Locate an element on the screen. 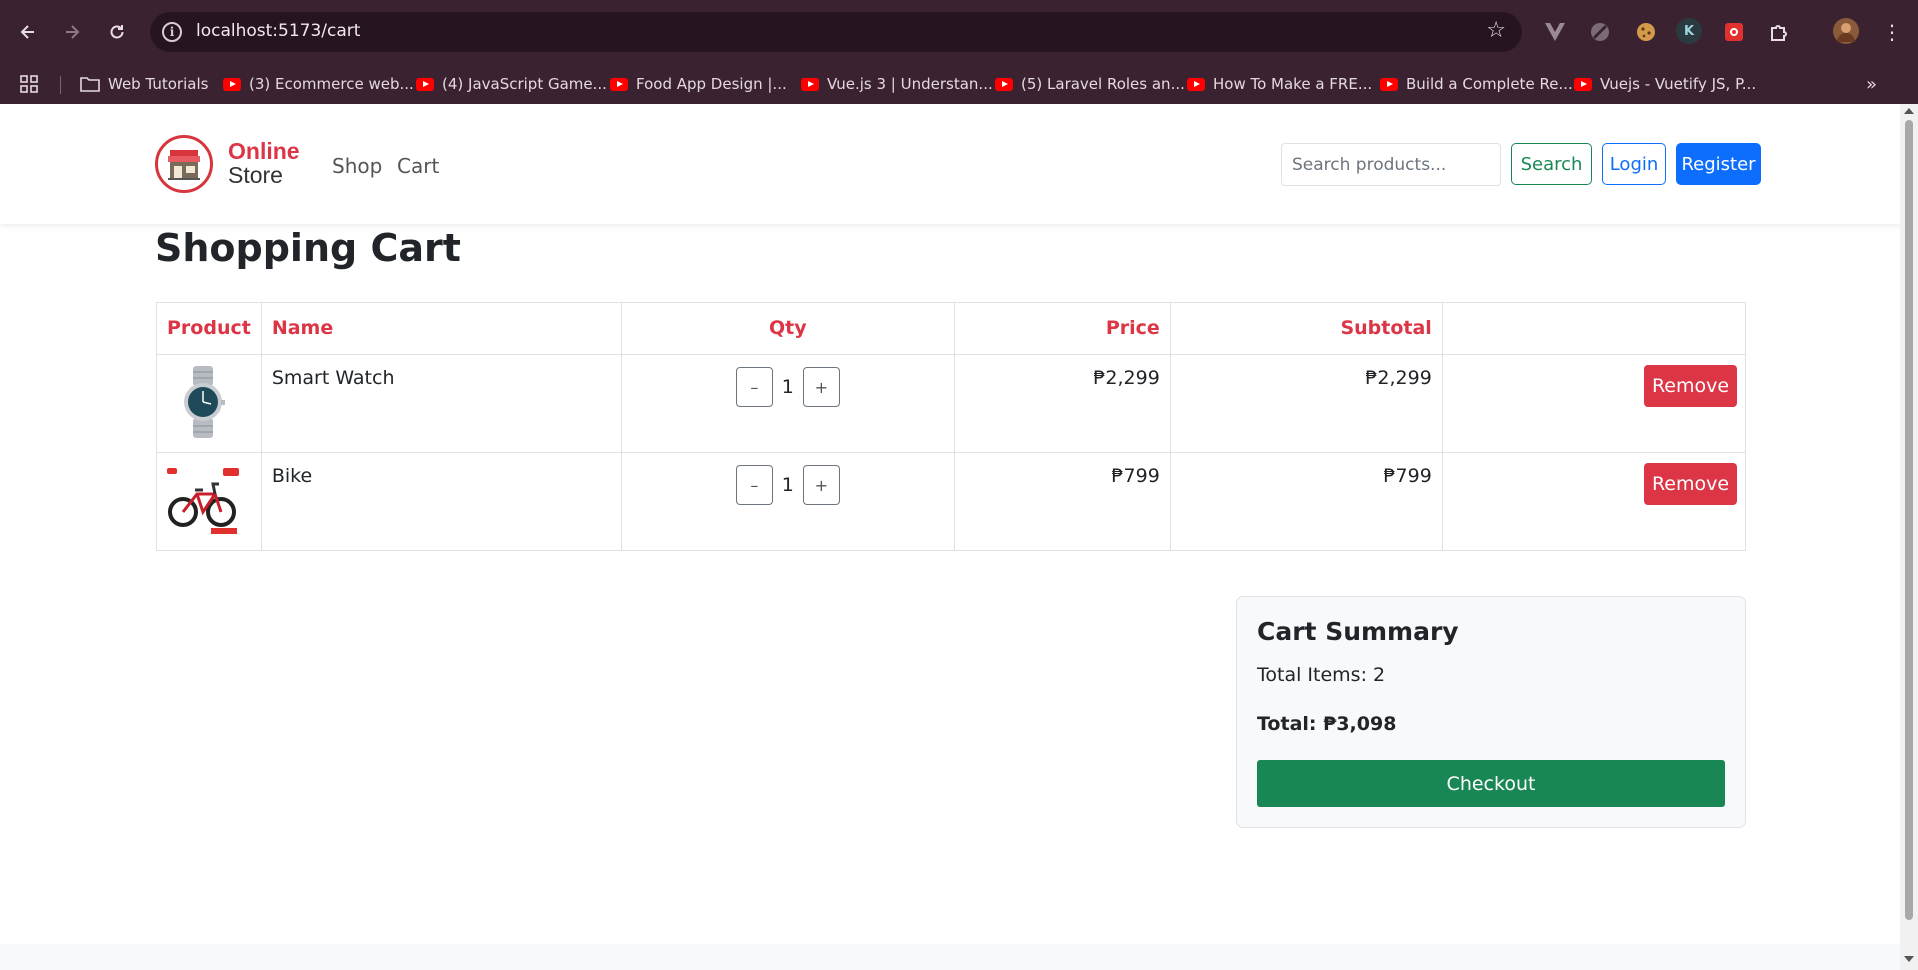  column-header-price: Price is located at coordinates (1062, 328).